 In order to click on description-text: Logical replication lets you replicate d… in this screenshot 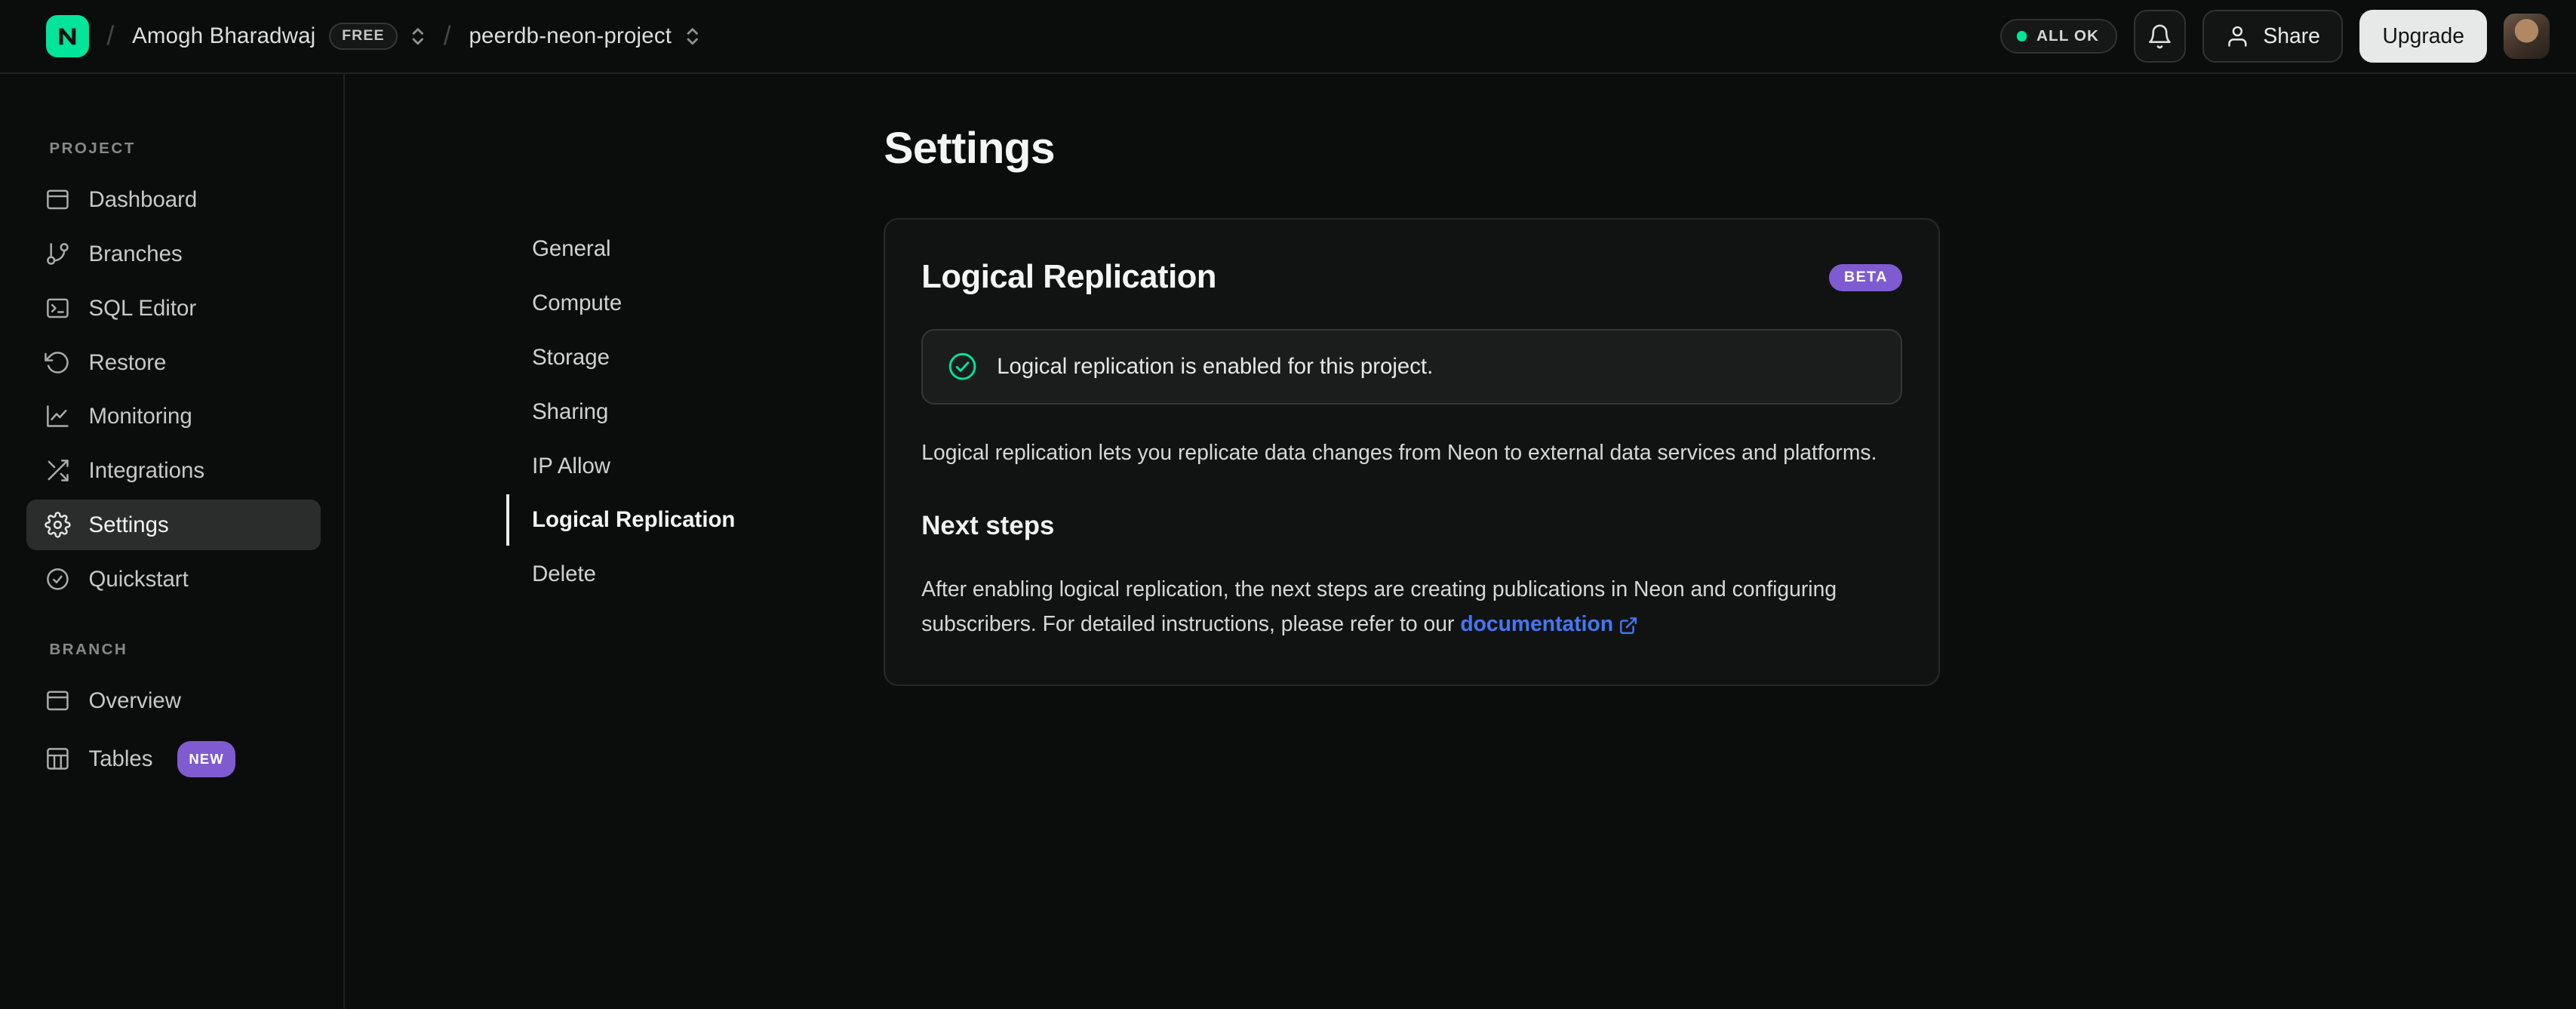, I will do `click(1399, 451)`.